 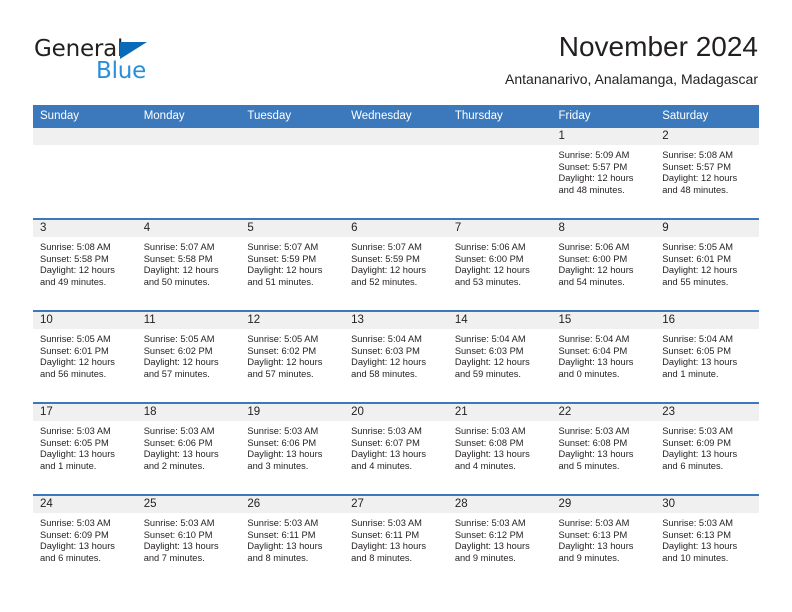 I want to click on day-detail-line: Sunset: 6:01 PM, so click(x=696, y=258).